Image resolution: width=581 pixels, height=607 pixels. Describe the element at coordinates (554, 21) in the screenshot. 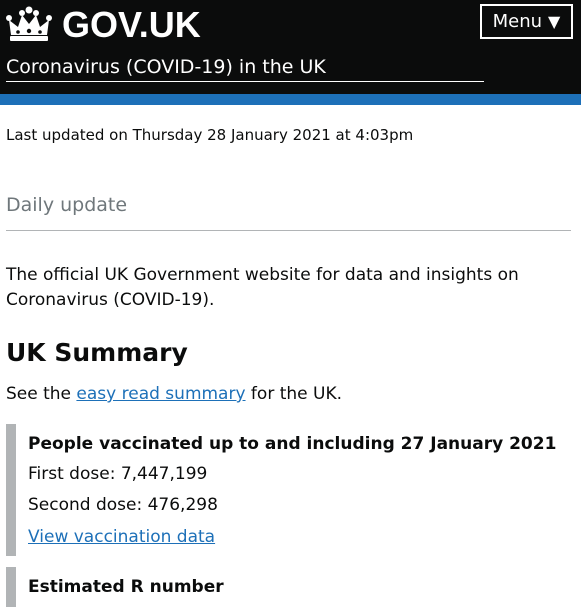

I see `triangle-down-icon: ▼` at that location.